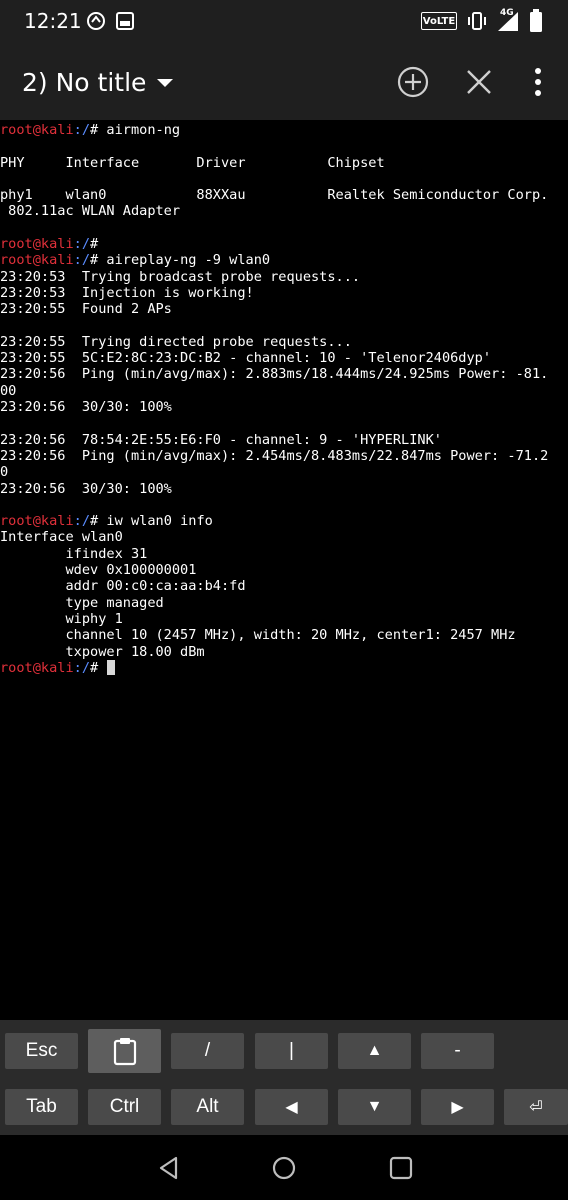  Describe the element at coordinates (536, 1107) in the screenshot. I see `enter-key: ⏎` at that location.